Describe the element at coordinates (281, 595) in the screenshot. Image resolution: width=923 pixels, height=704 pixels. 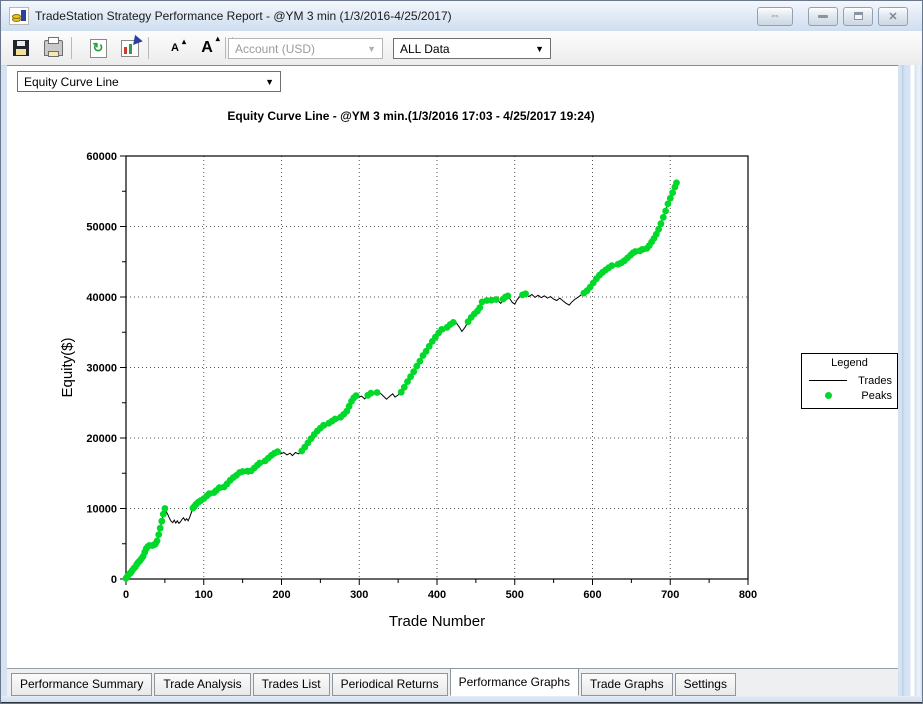
I see `svg-text: 200` at that location.